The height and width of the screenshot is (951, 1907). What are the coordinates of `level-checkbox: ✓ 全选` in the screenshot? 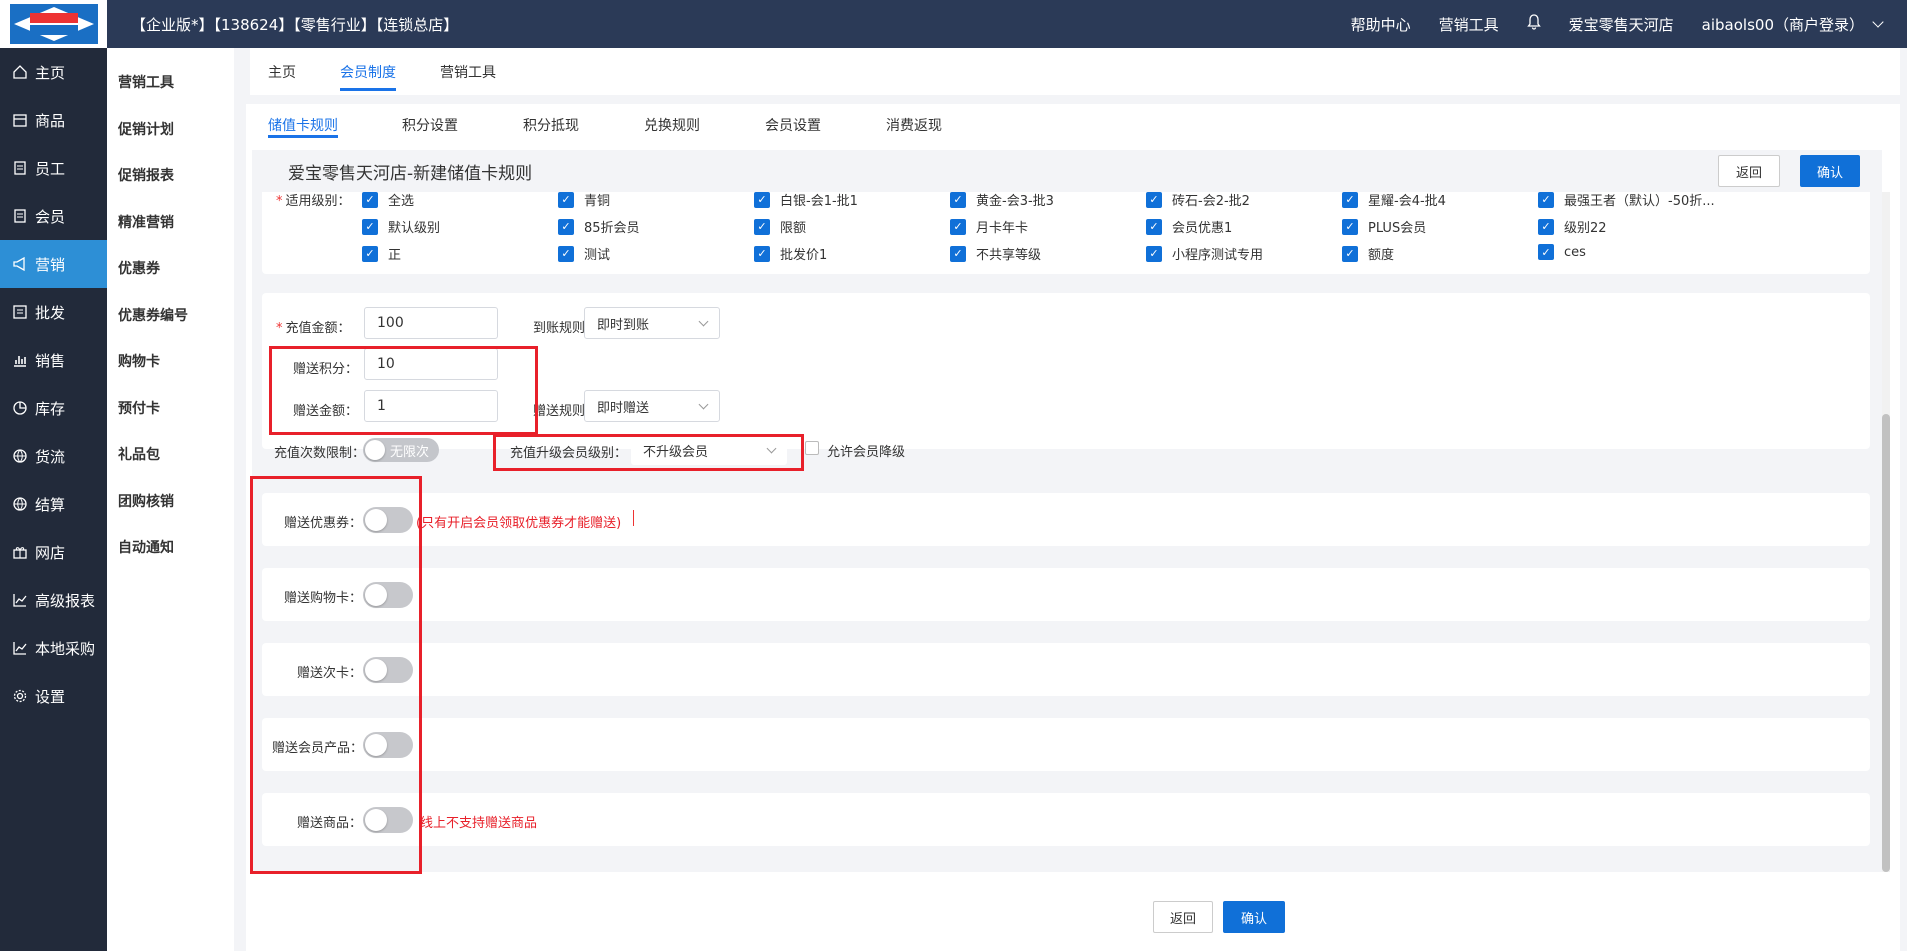 It's located at (388, 200).